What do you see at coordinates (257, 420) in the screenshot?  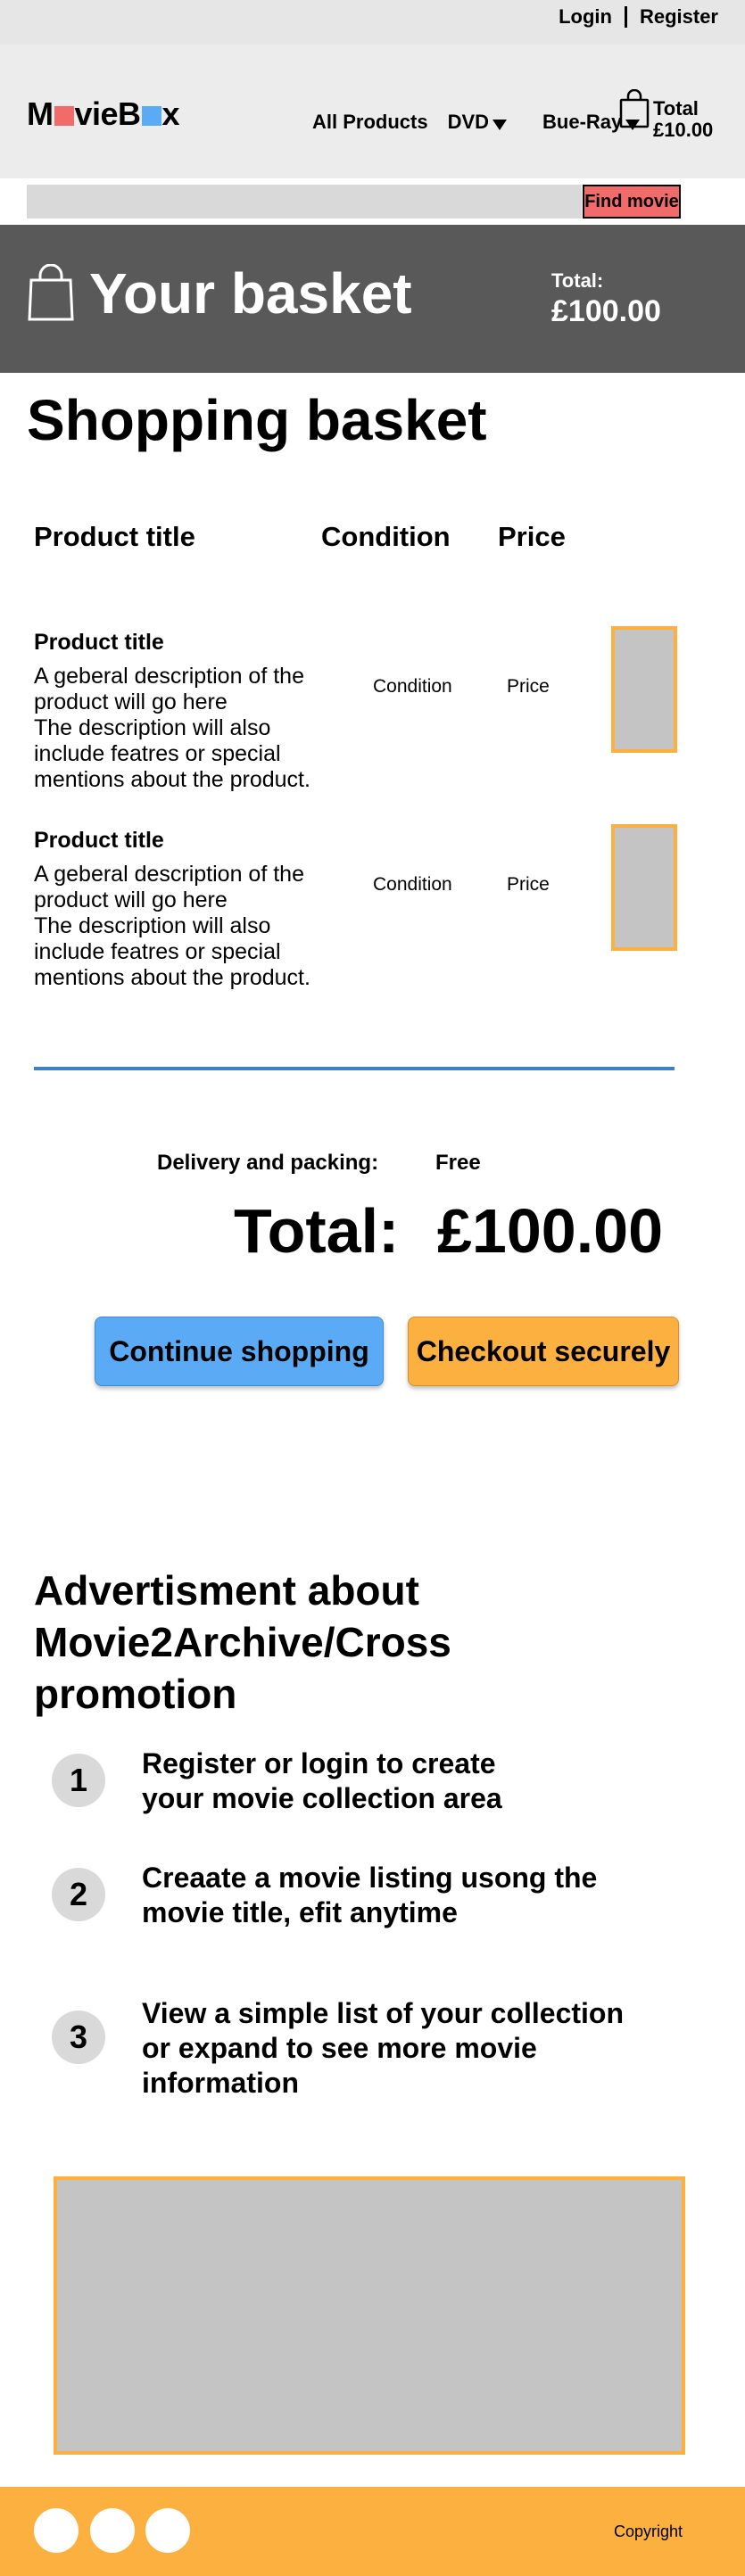 I see `page-title: Shopping basket` at bounding box center [257, 420].